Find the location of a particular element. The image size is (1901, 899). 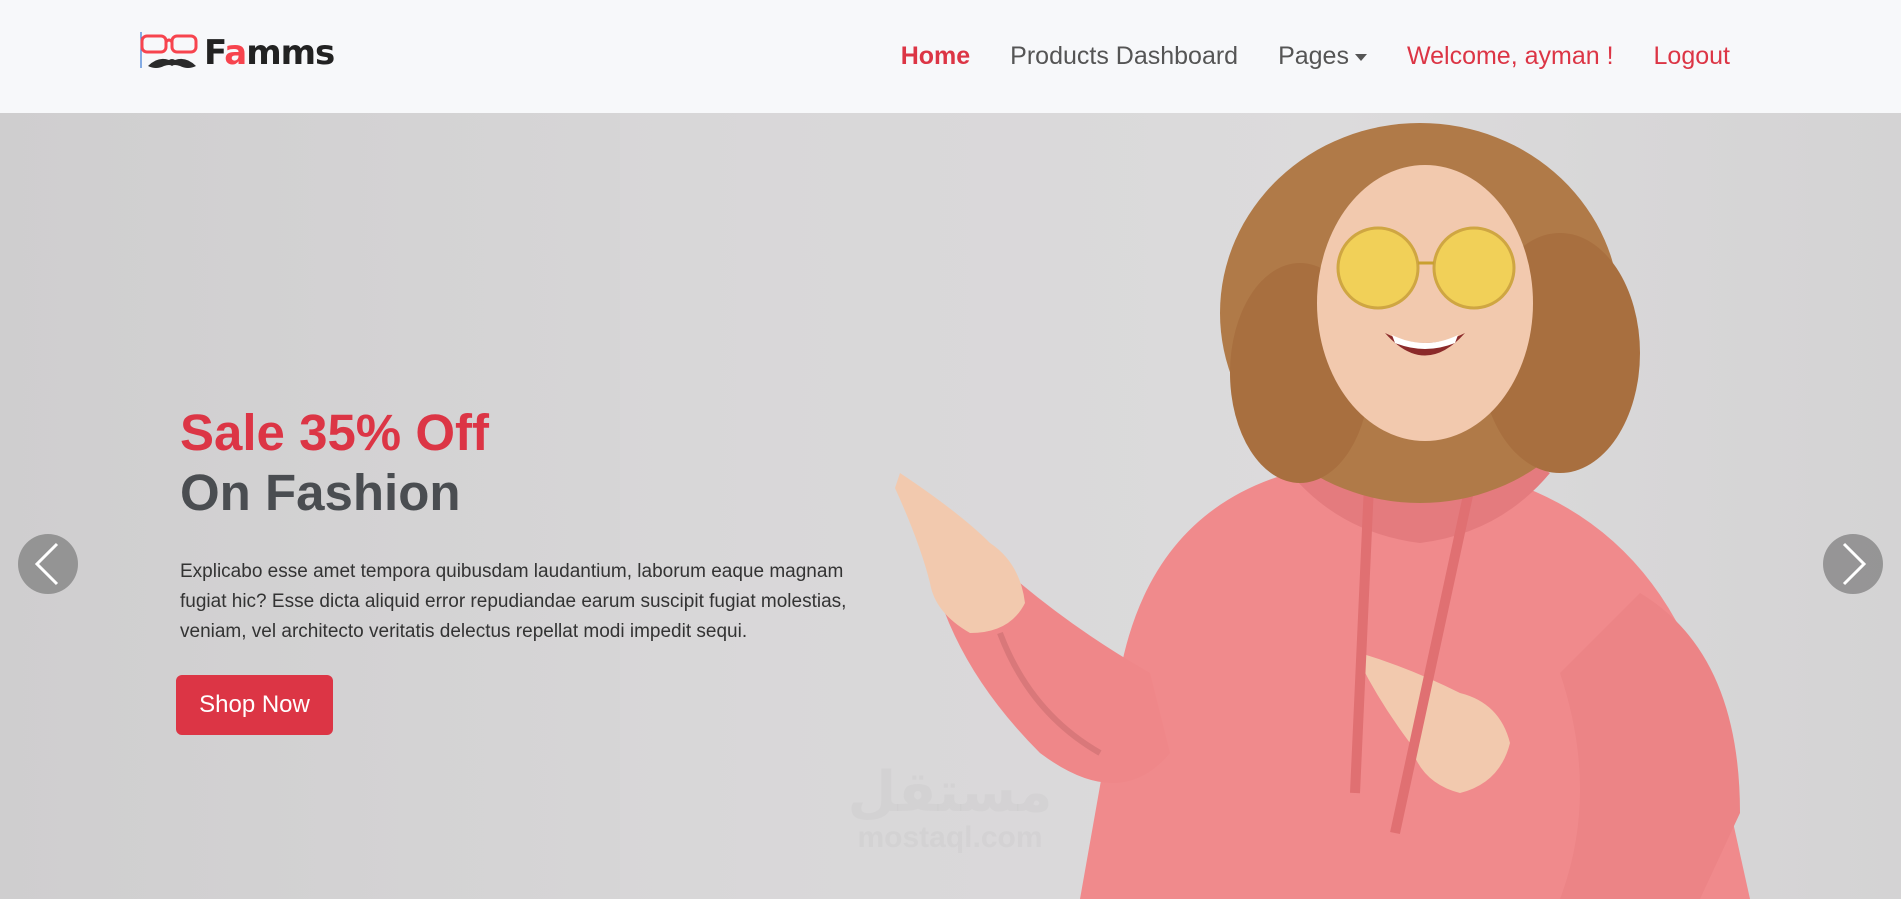

chevron-right-icon is located at coordinates (1854, 564).